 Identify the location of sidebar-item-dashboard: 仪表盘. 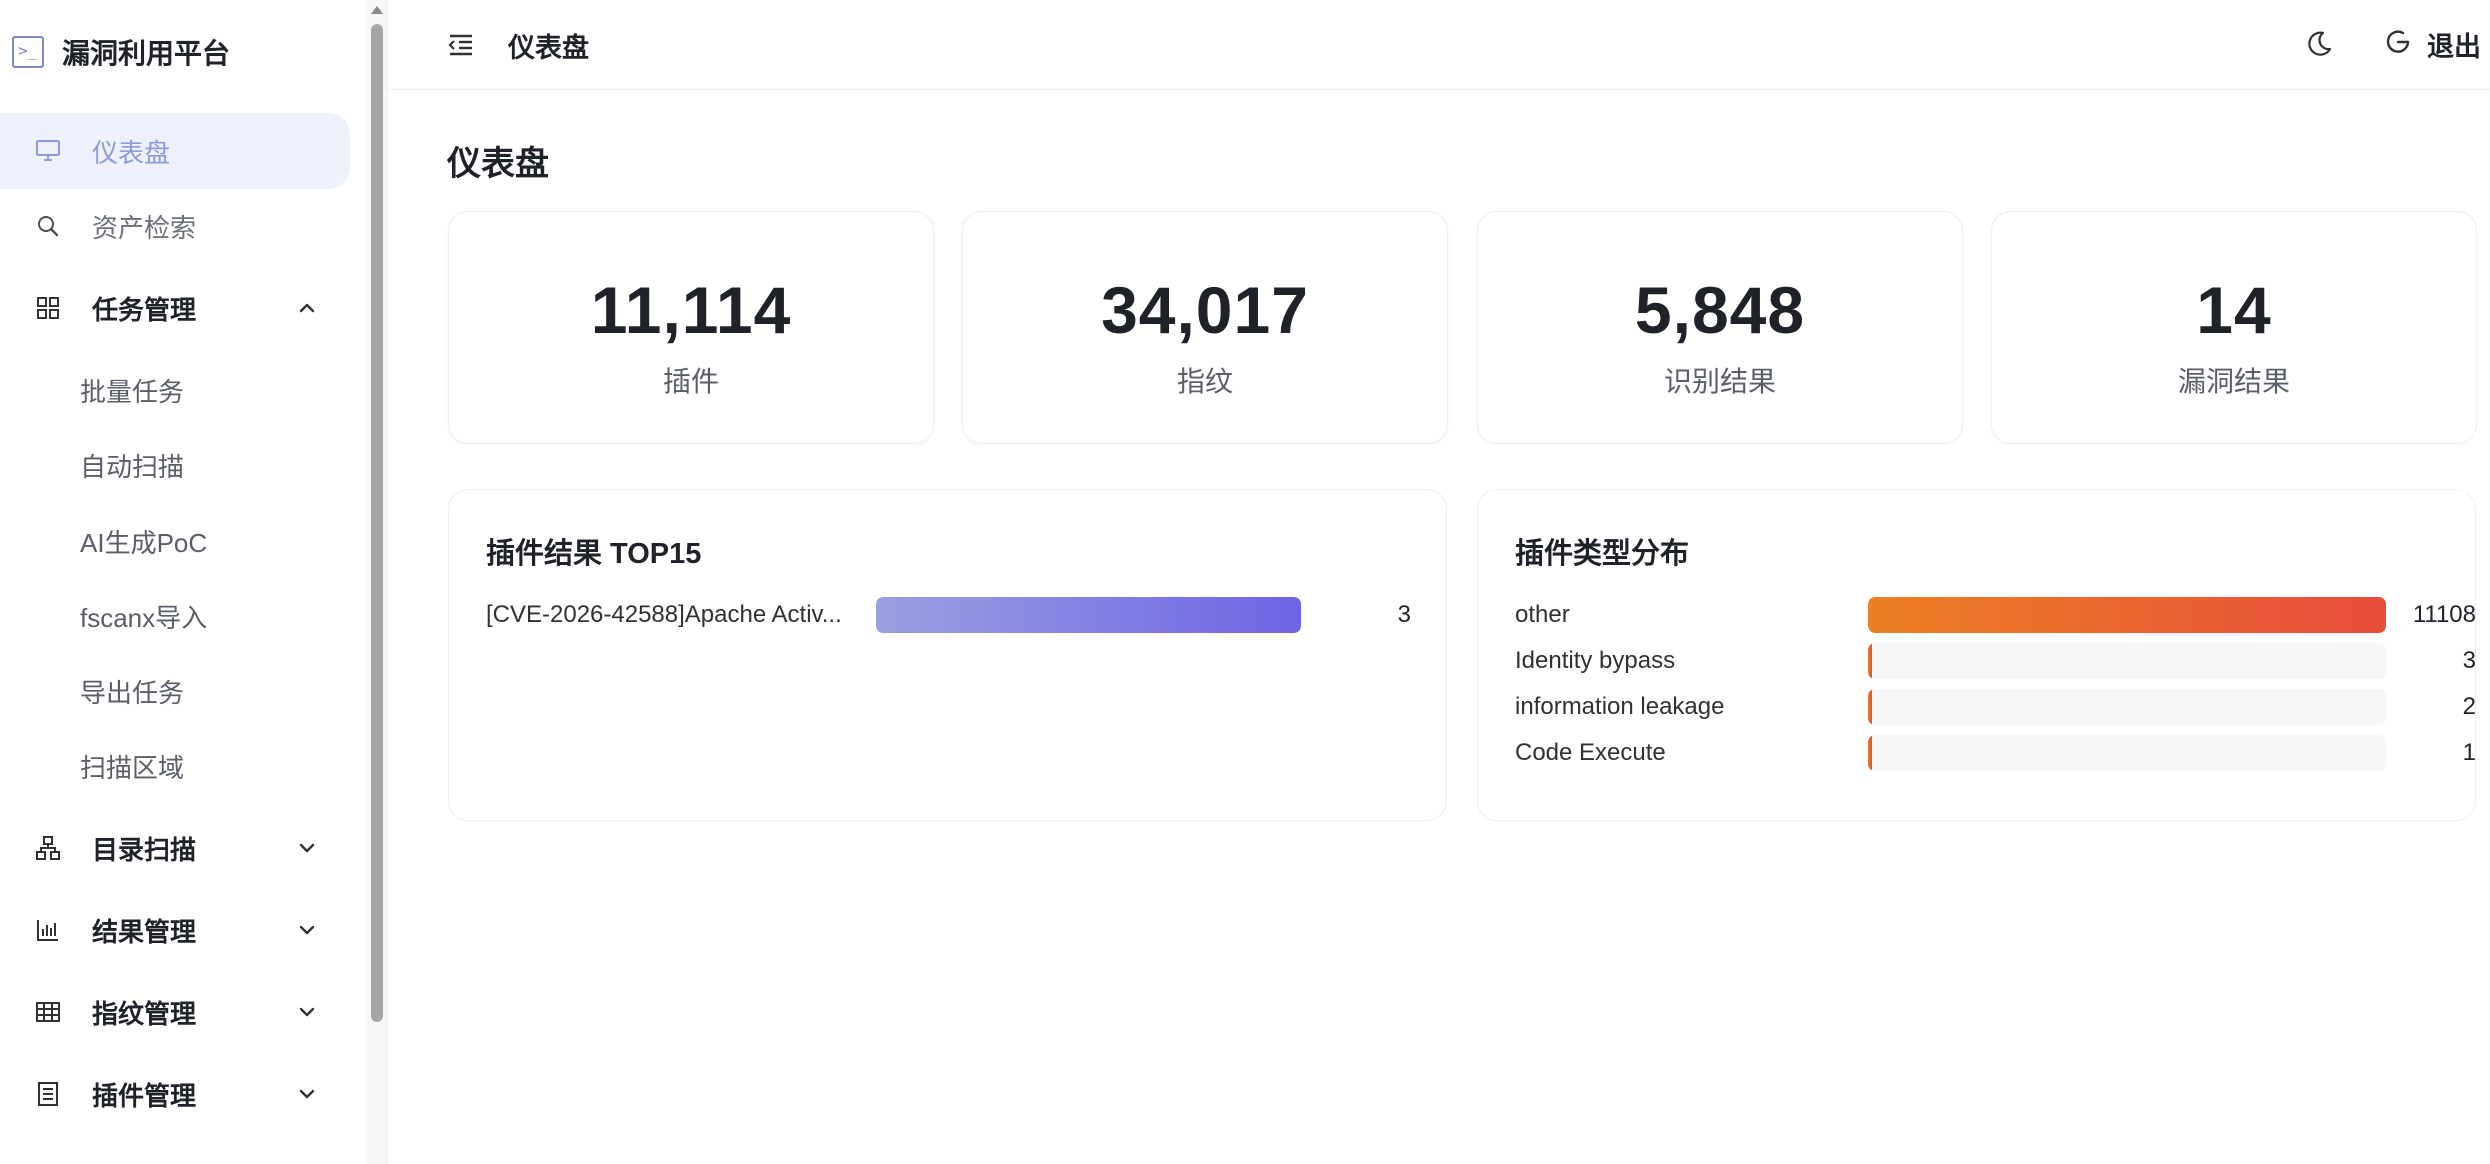
(175, 151).